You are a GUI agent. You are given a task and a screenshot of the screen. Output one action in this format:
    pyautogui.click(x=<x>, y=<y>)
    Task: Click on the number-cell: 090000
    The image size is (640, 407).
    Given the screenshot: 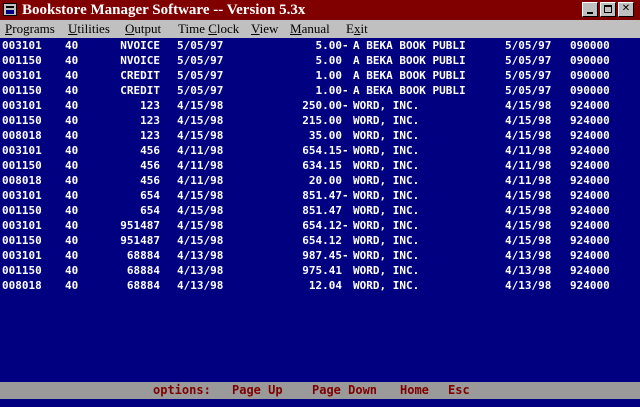 What is the action you would take?
    pyautogui.click(x=590, y=45)
    